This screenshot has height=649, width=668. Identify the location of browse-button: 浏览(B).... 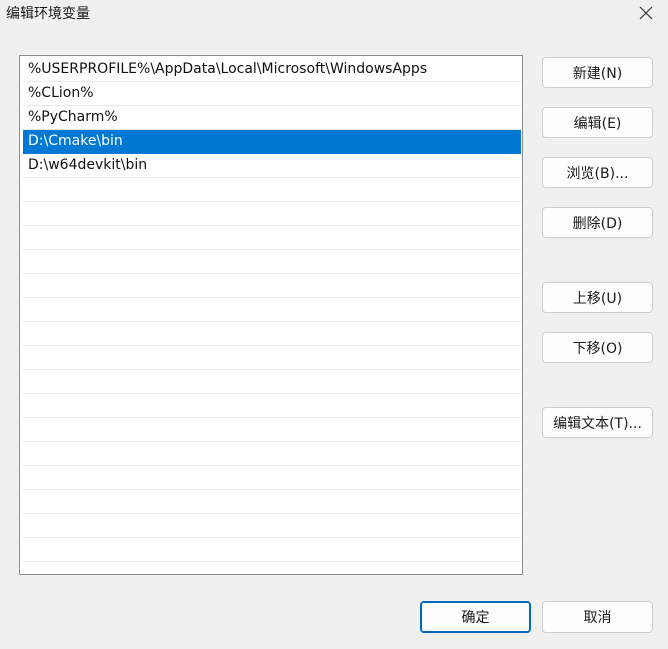
(597, 172).